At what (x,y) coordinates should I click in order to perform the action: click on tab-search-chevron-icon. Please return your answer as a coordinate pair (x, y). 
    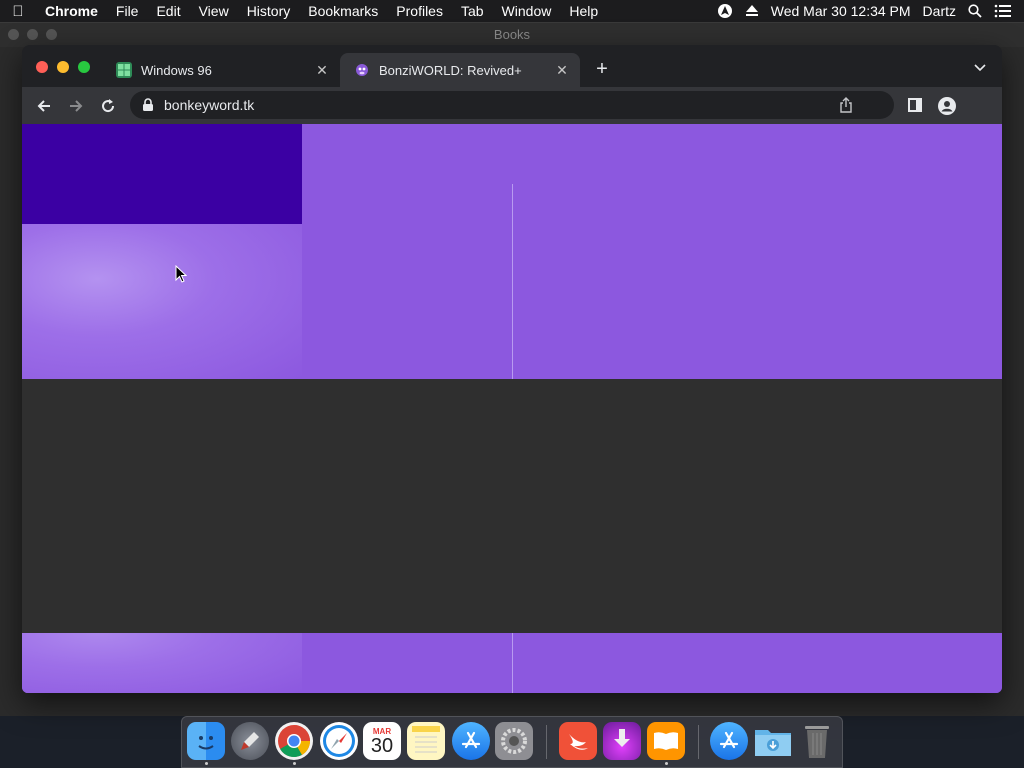
    Looking at the image, I should click on (980, 69).